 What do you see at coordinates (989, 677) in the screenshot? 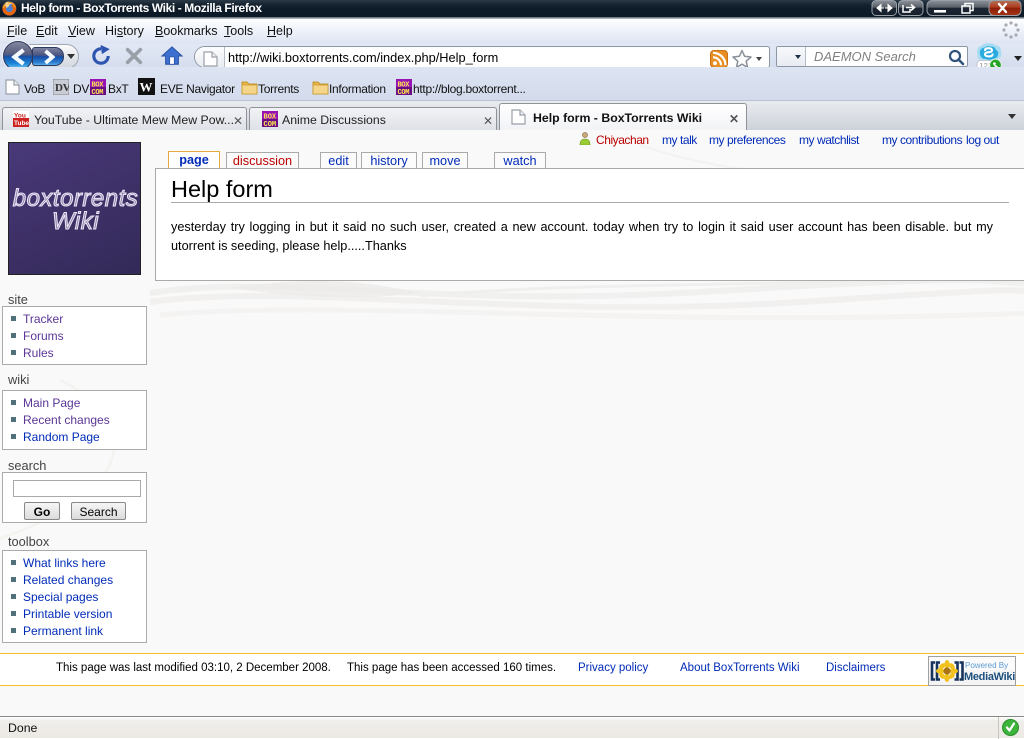
I see `svg-text: MediaWiki` at bounding box center [989, 677].